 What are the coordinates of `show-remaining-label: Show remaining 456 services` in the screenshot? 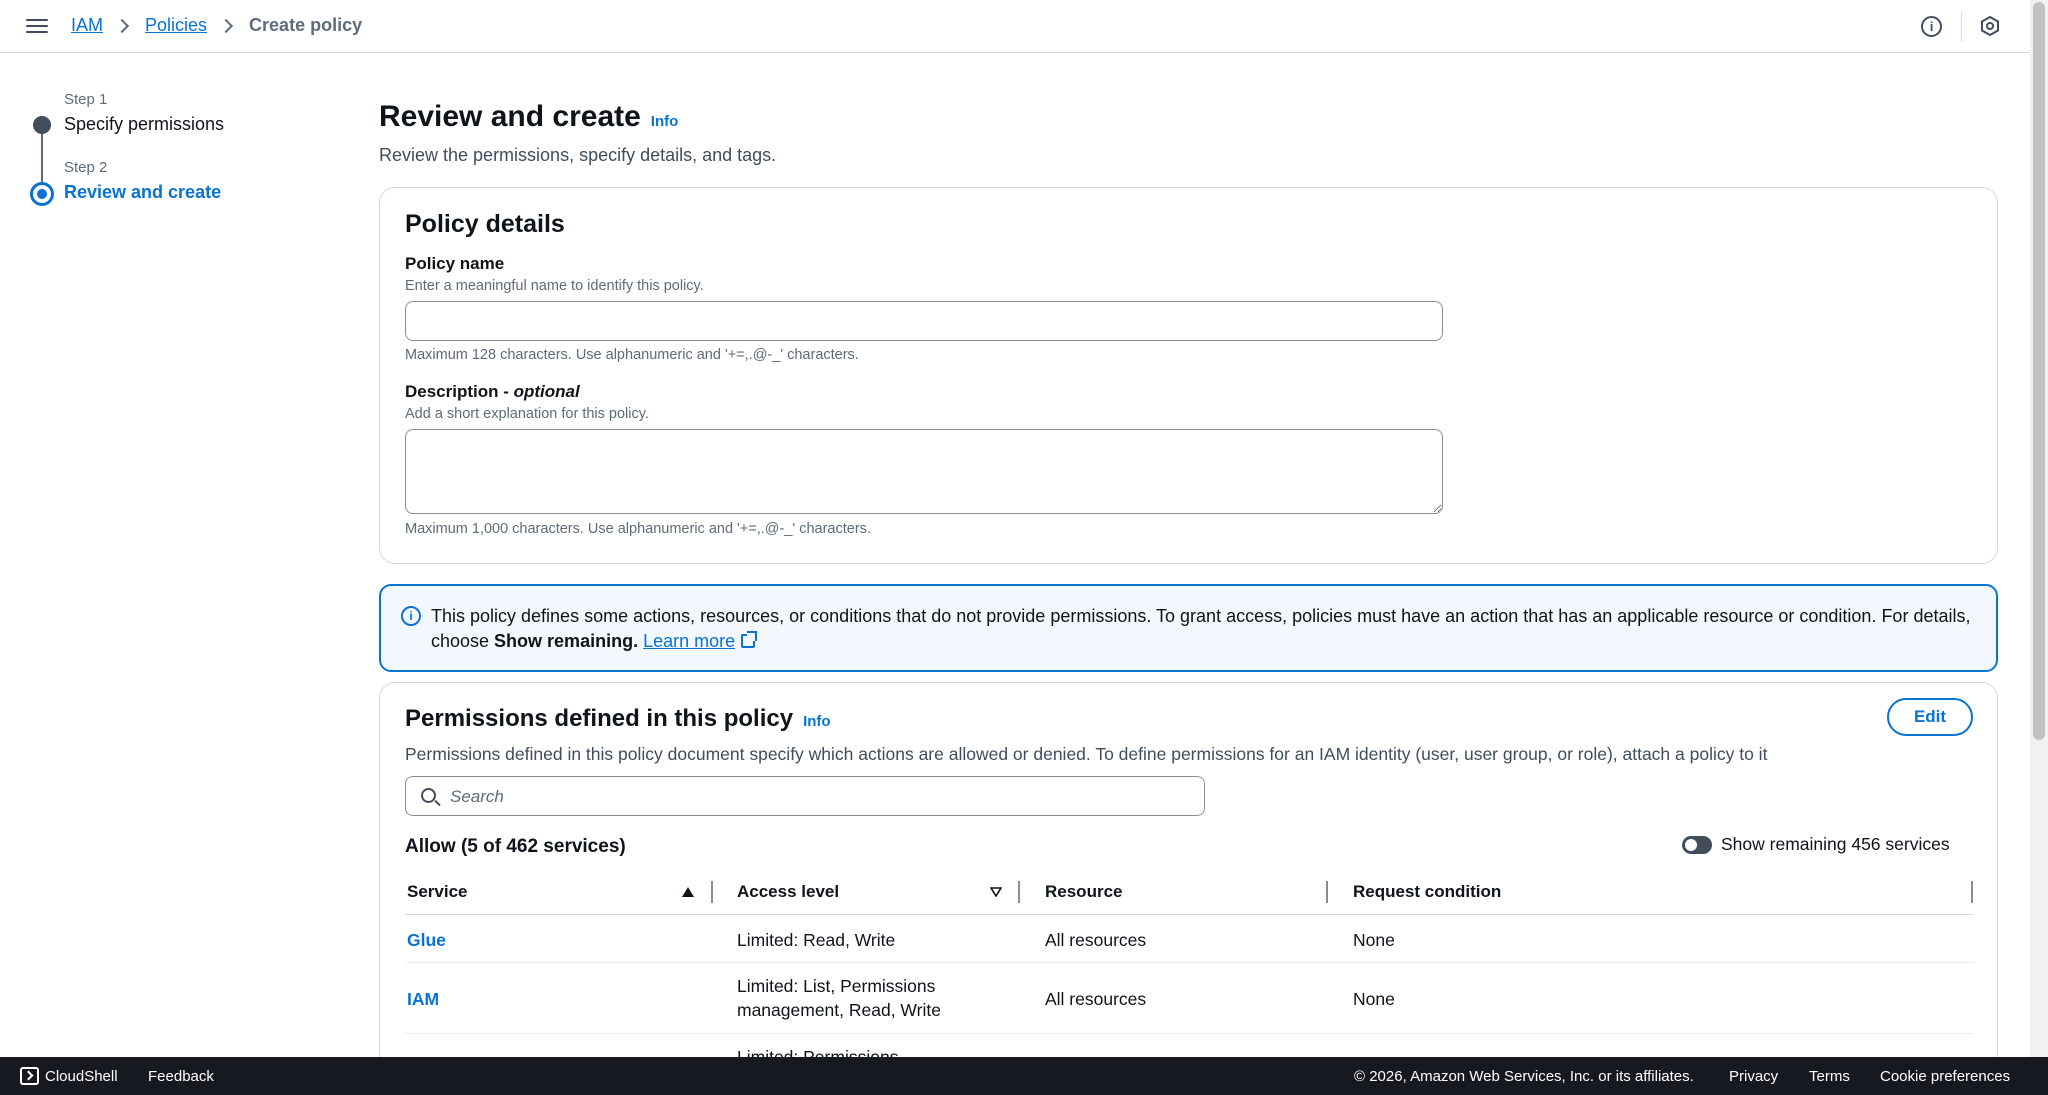 It's located at (1835, 844).